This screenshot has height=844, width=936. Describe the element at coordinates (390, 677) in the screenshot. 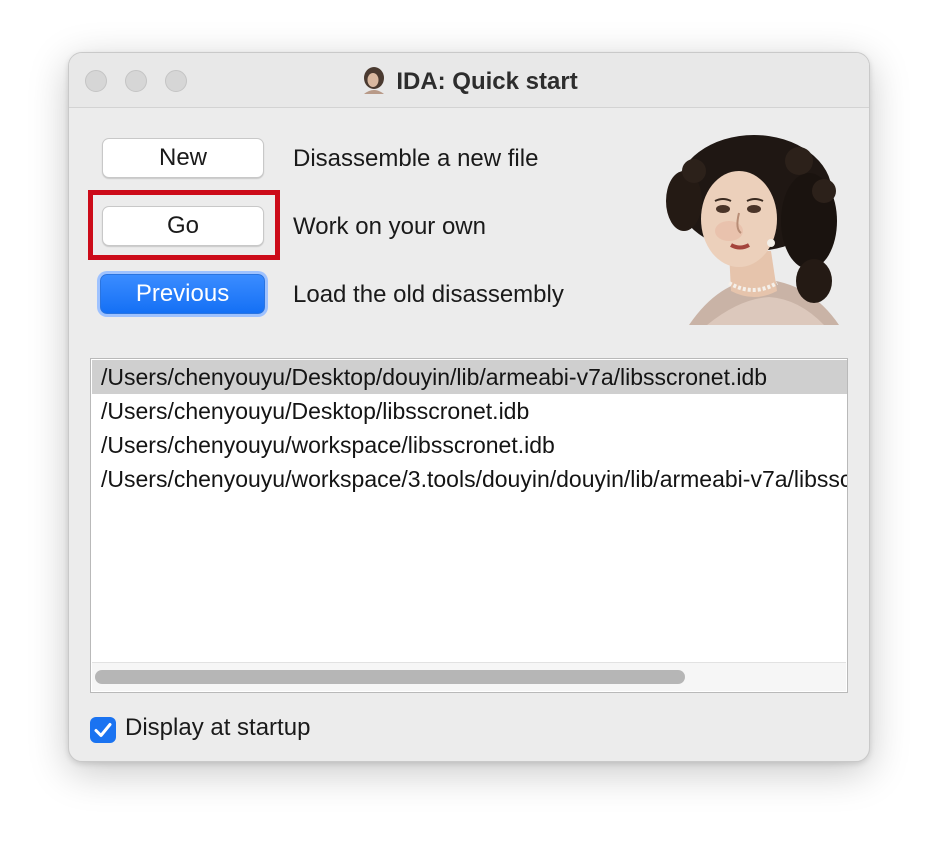

I see `scrollbar-thumb` at that location.